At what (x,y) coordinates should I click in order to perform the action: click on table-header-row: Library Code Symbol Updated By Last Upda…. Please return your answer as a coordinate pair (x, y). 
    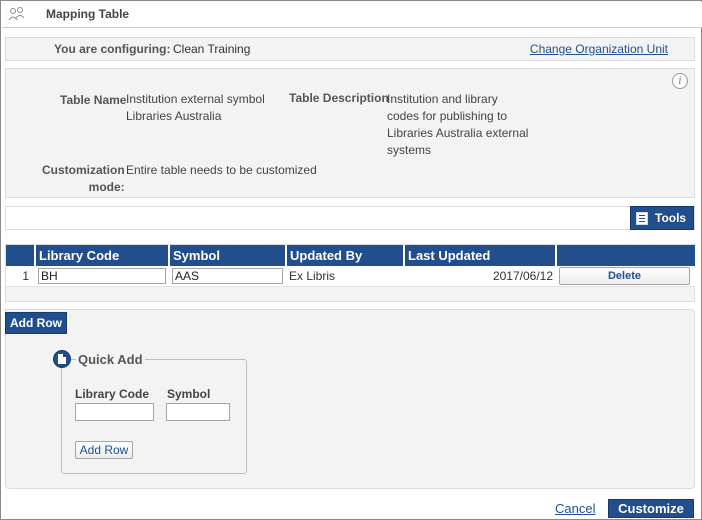
    Looking at the image, I should click on (350, 255).